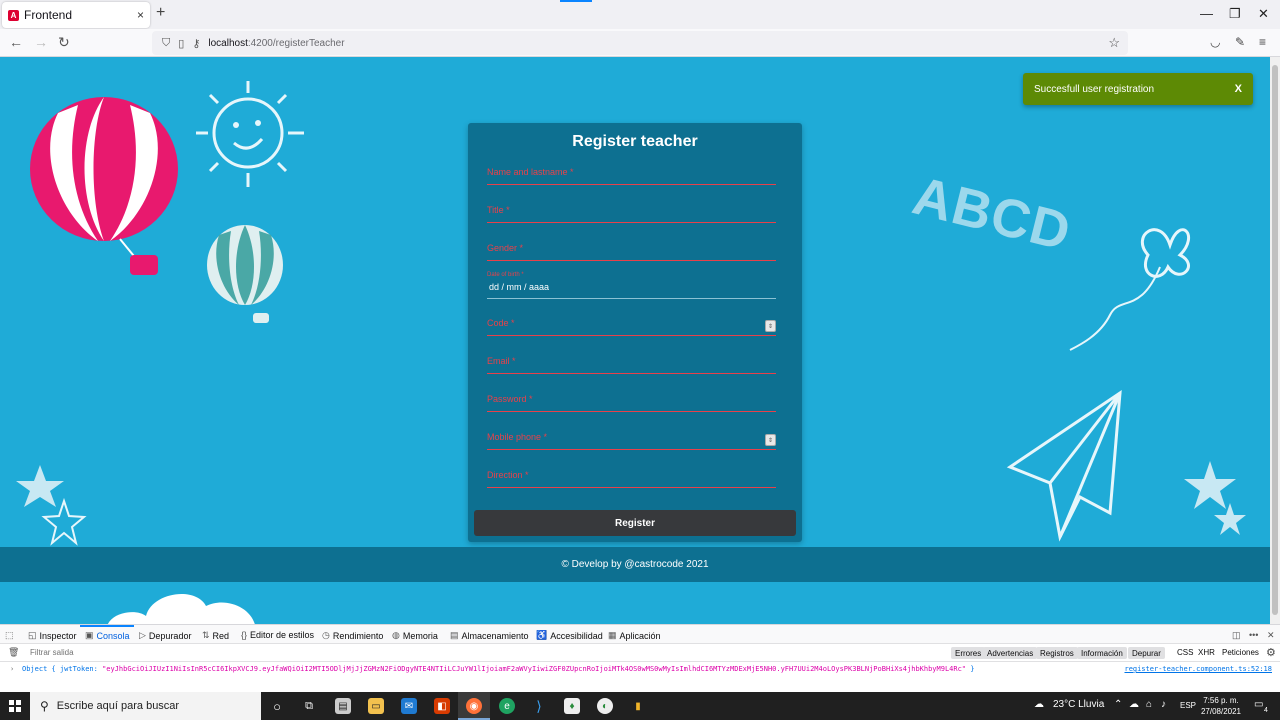 This screenshot has height=720, width=1280. Describe the element at coordinates (277, 635) in the screenshot. I see `tab-style-editor: {} Editor de estilos` at that location.